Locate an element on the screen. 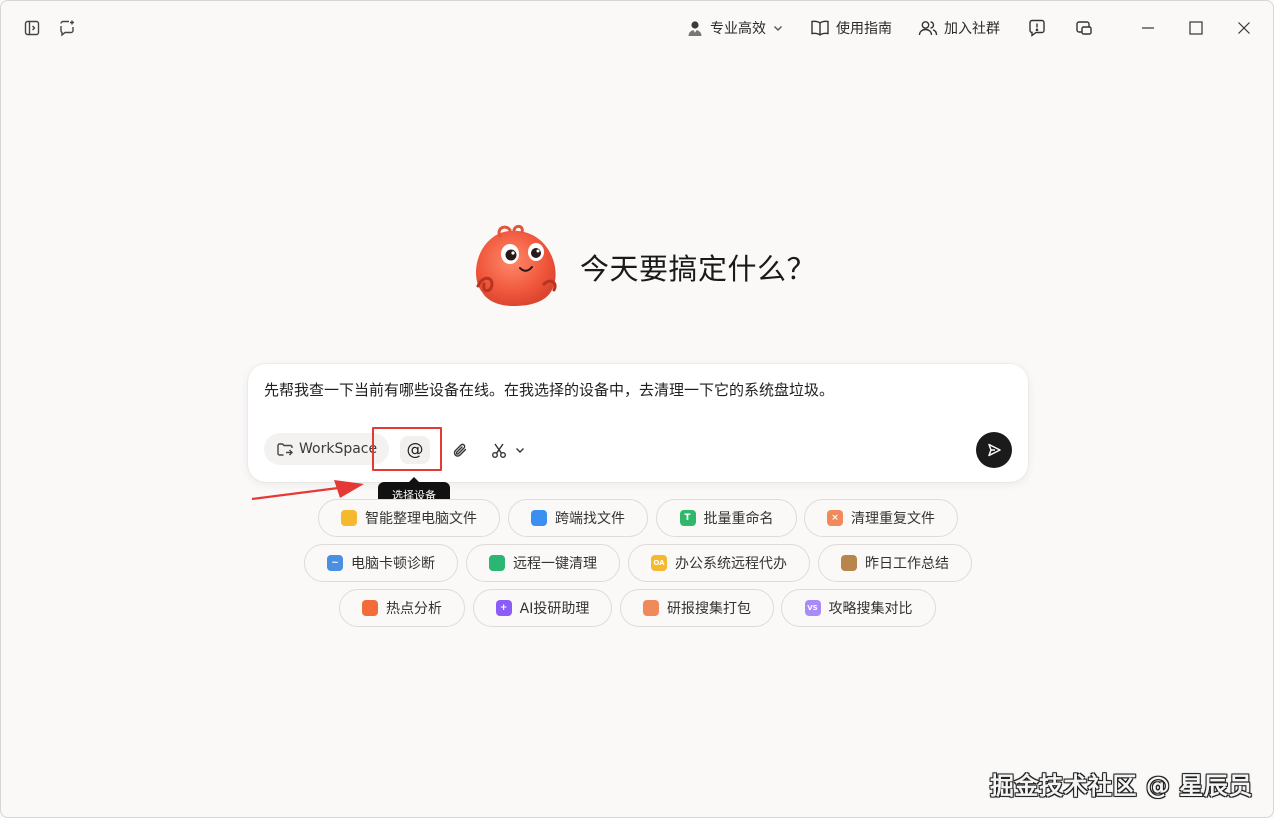 The image size is (1274, 818). suggestion-label: 远程一键清理 is located at coordinates (555, 564).